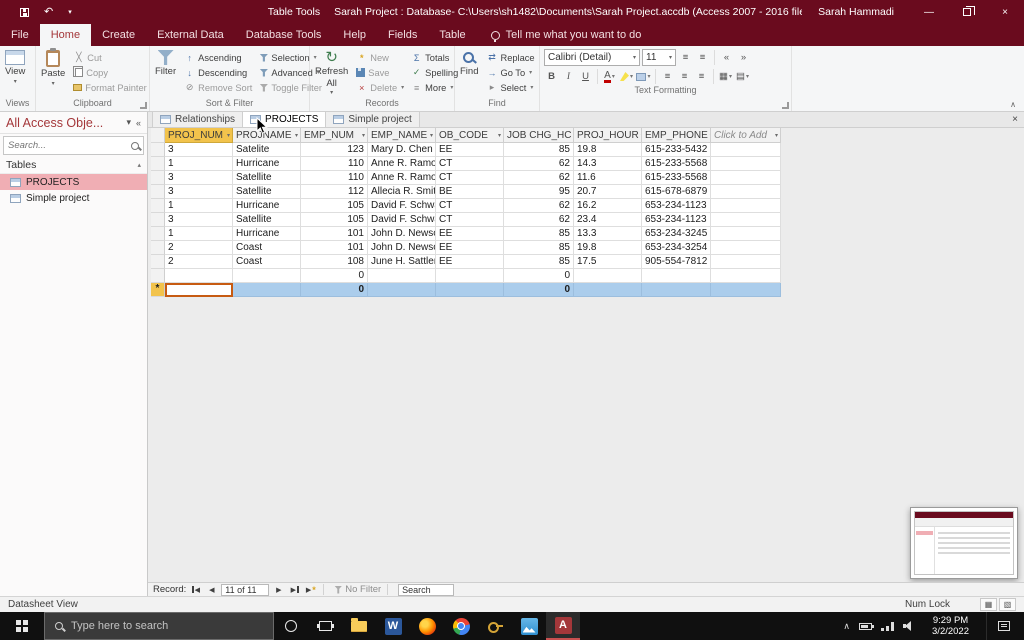 This screenshot has height=640, width=1024. Describe the element at coordinates (211, 590) in the screenshot. I see `previous-record-button: ◀` at that location.